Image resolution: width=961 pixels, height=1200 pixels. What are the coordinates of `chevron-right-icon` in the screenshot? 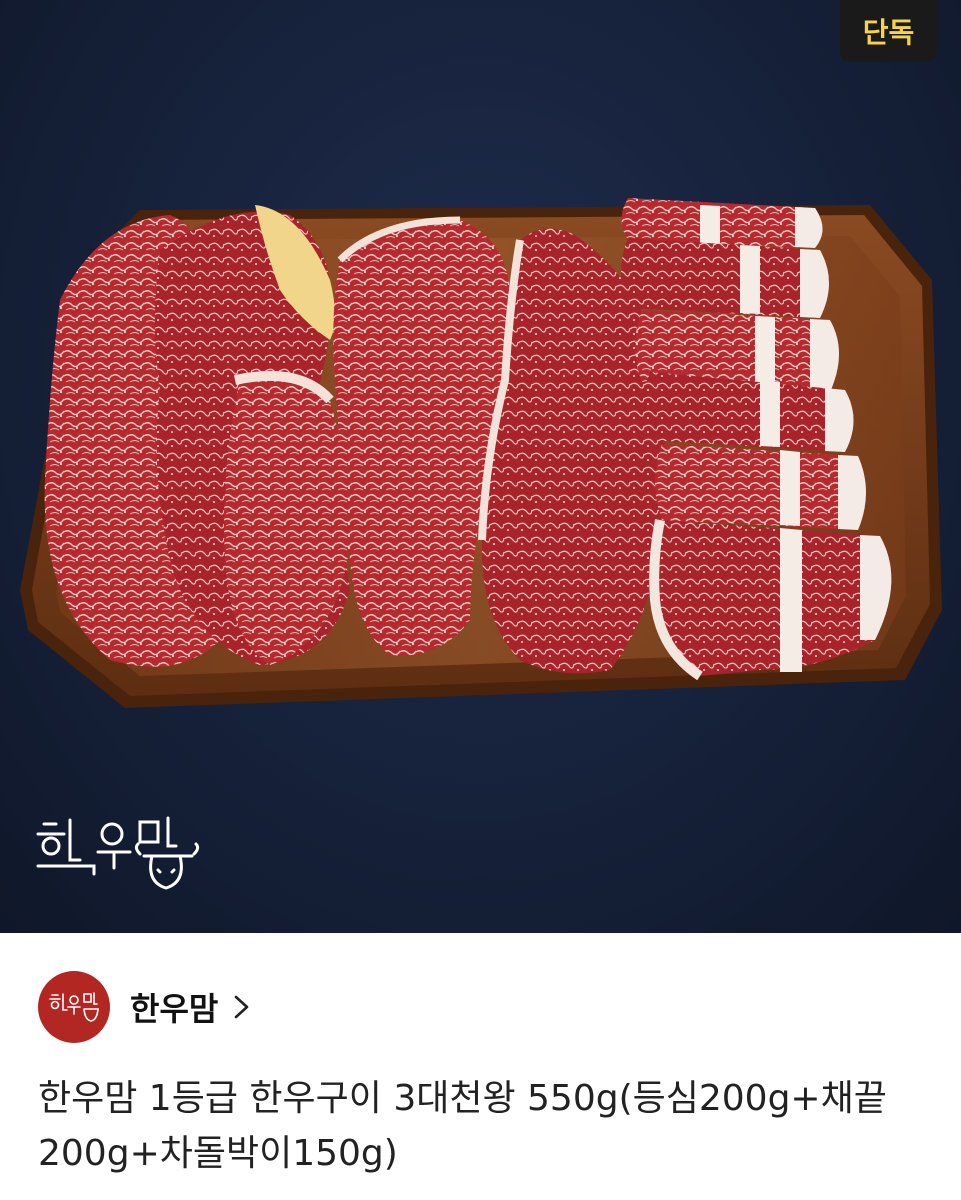 It's located at (242, 1007).